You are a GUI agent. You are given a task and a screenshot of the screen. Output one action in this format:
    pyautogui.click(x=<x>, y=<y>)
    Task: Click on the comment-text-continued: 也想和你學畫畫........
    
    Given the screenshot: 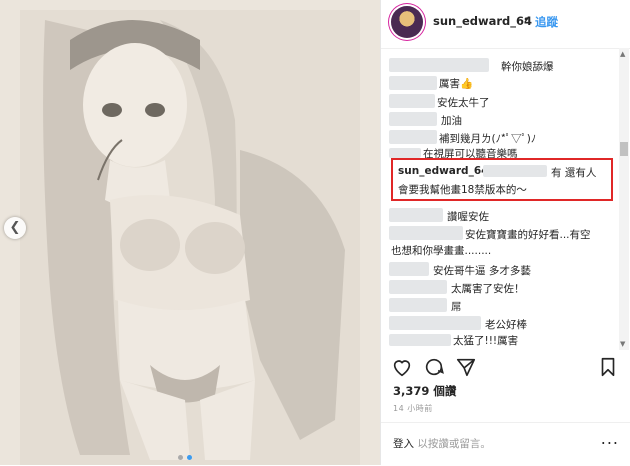 What is the action you would take?
    pyautogui.click(x=441, y=251)
    